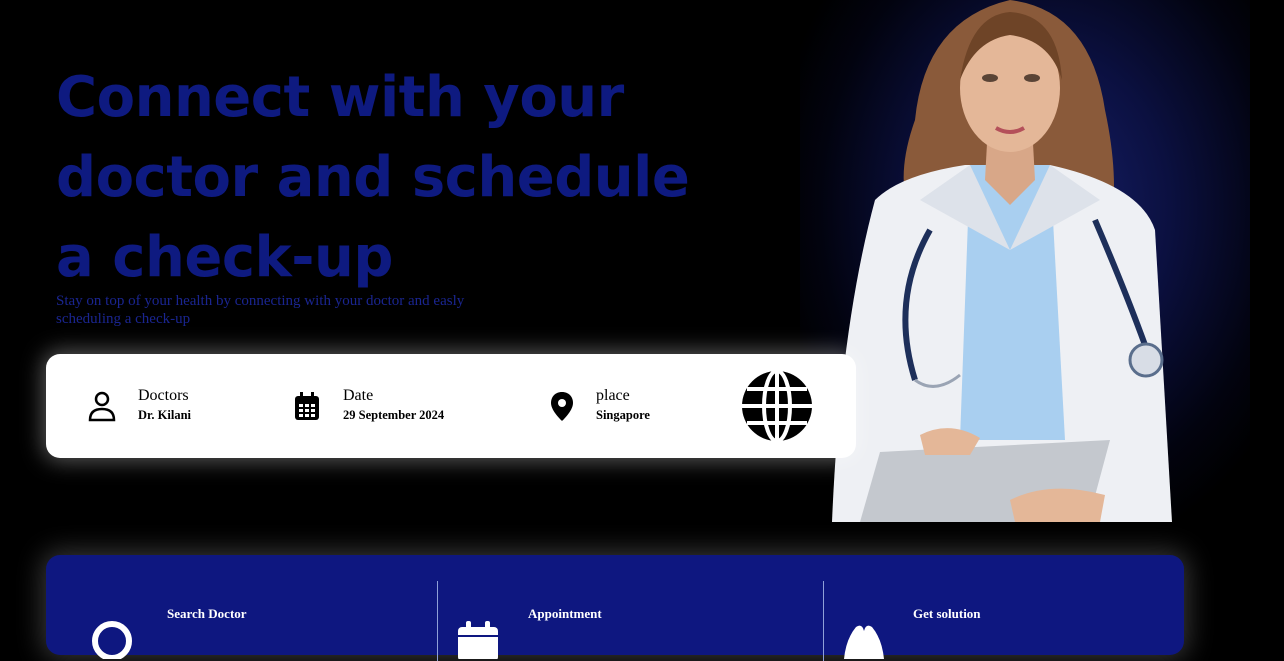  What do you see at coordinates (562, 406) in the screenshot?
I see `location-pin-icon` at bounding box center [562, 406].